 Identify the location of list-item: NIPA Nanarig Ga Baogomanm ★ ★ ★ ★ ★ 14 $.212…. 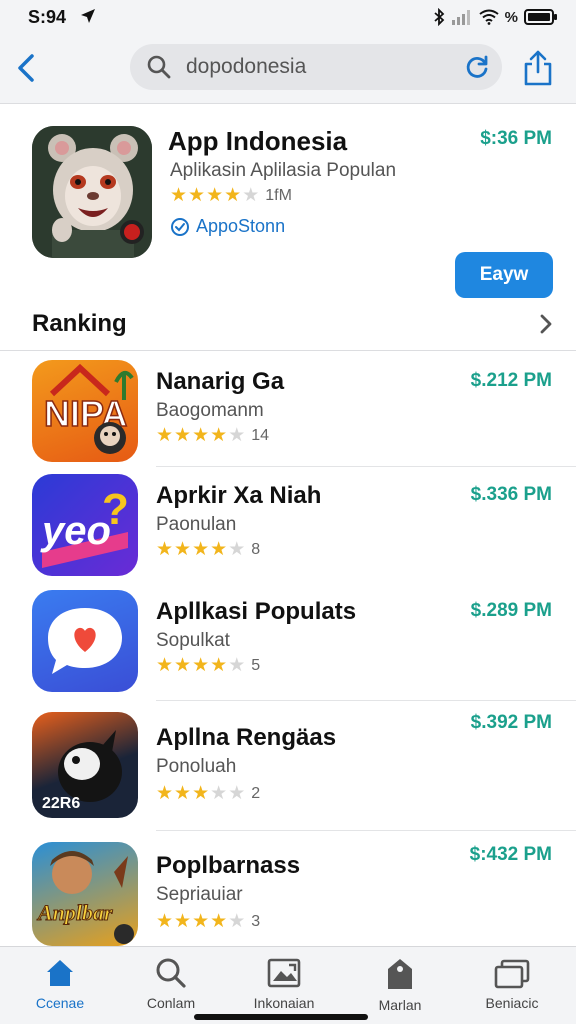
(288, 409).